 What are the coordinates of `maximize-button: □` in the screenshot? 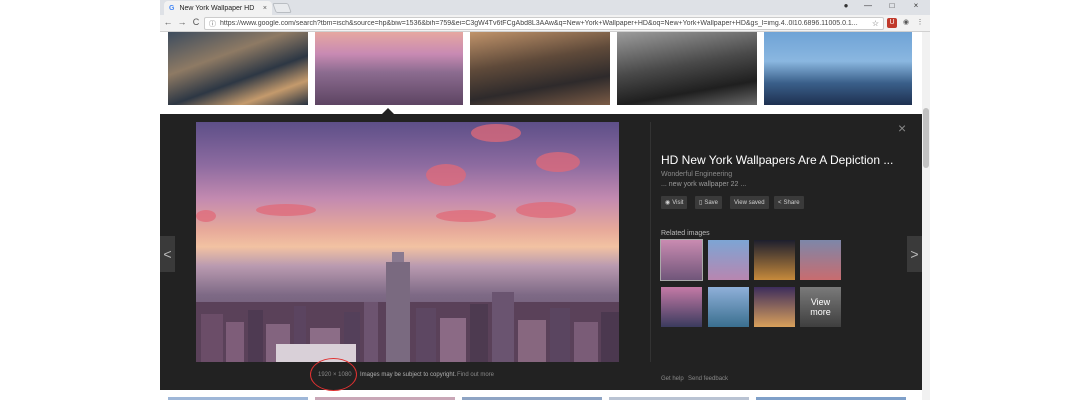 It's located at (892, 5).